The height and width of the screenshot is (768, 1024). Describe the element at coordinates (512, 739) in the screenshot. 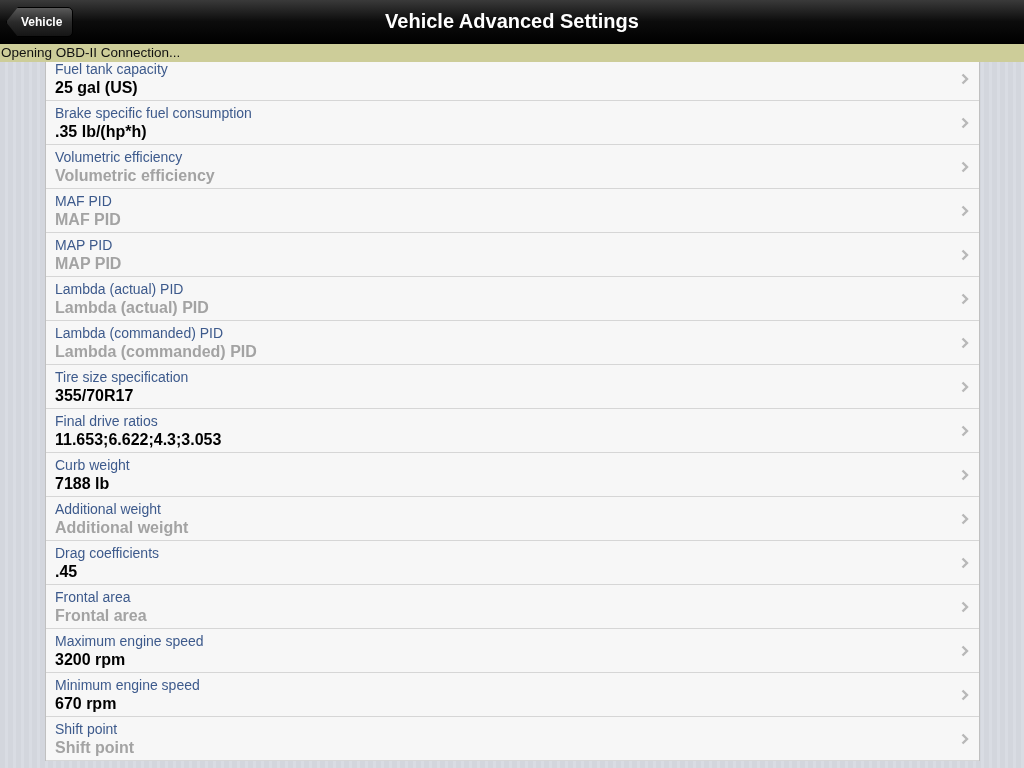

I see `settings-row: Shift point Shift point` at that location.